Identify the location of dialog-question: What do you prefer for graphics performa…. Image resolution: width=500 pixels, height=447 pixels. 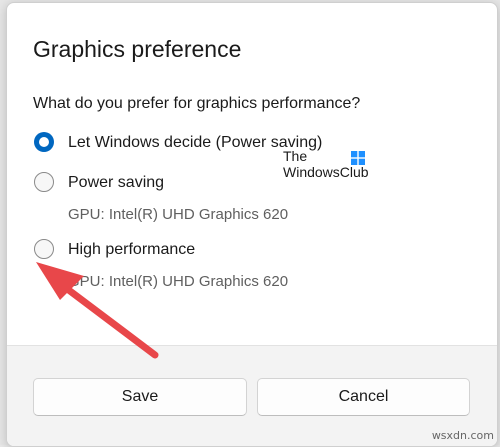
(196, 104).